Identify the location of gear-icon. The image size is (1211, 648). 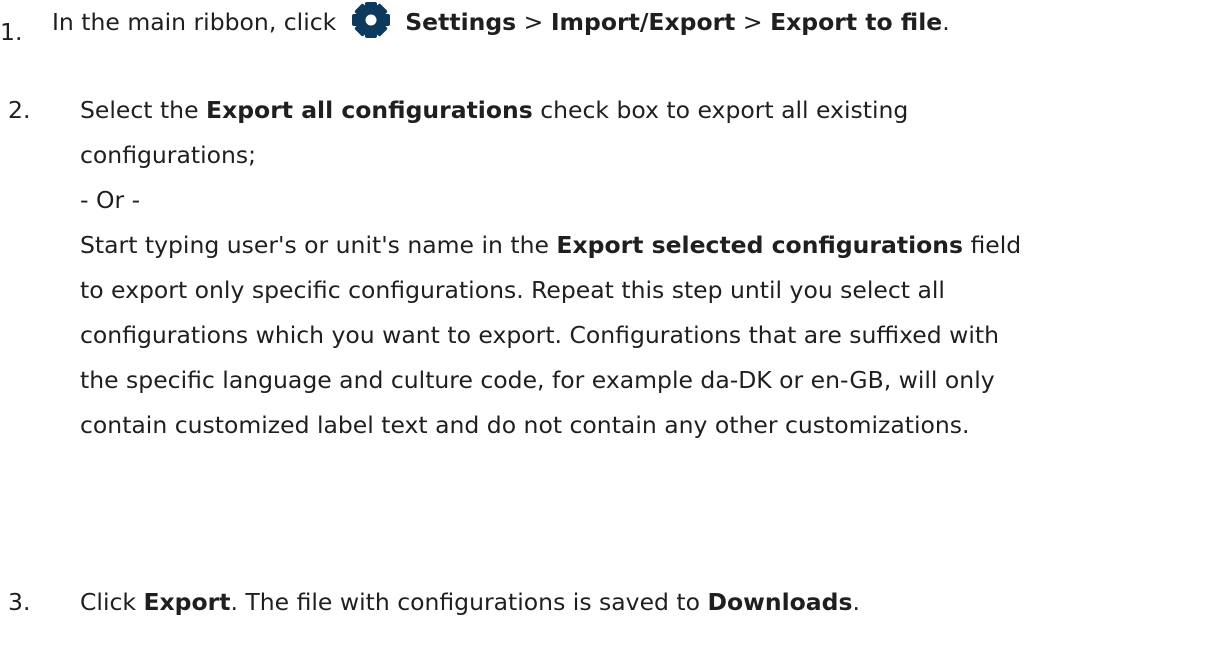
(371, 20).